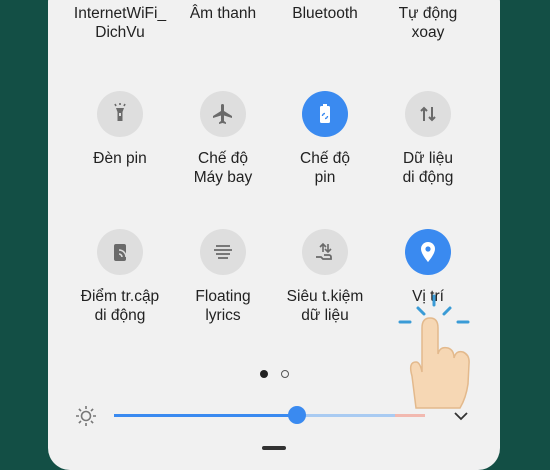 This screenshot has width=550, height=470. What do you see at coordinates (428, 168) in the screenshot?
I see `tile-label: Dữ liệu di động` at bounding box center [428, 168].